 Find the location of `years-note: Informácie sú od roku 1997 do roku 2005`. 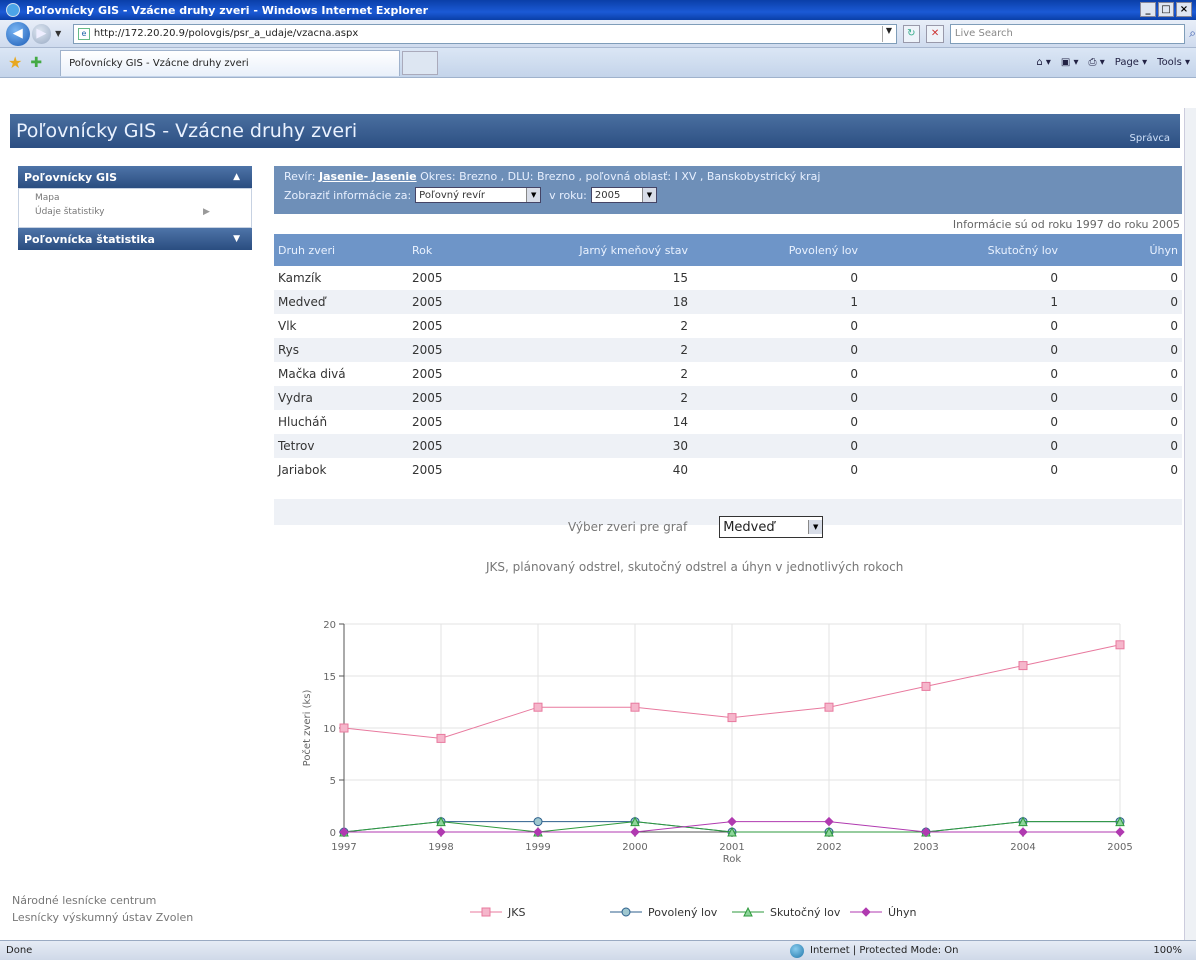

years-note: Informácie sú od roku 1997 do roku 2005 is located at coordinates (1066, 224).